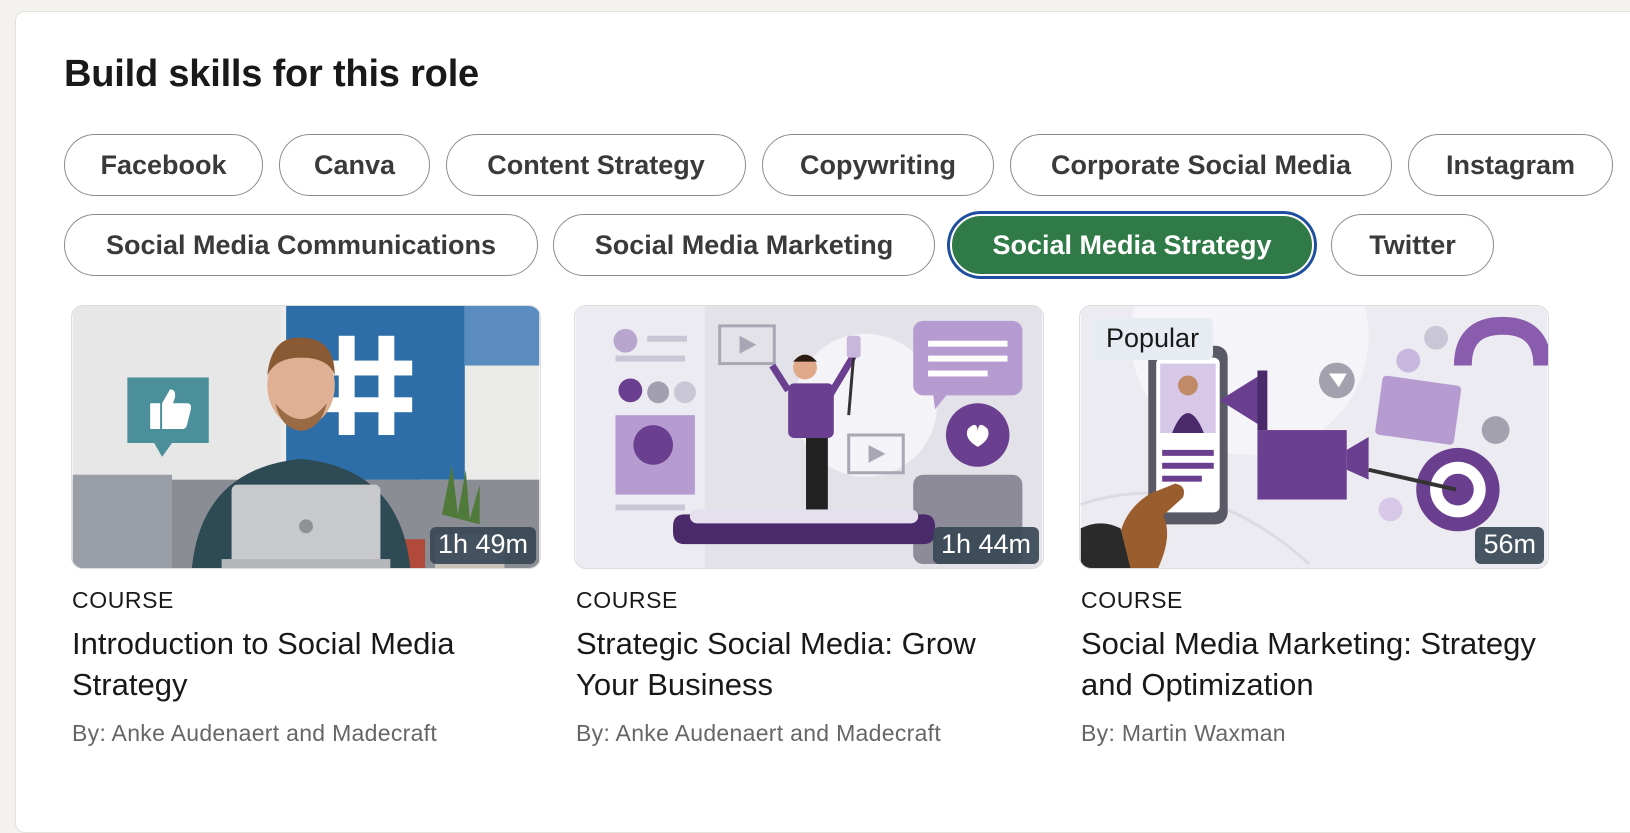 This screenshot has height=833, width=1630. What do you see at coordinates (271, 74) in the screenshot?
I see `section-heading: Build skills for this role` at bounding box center [271, 74].